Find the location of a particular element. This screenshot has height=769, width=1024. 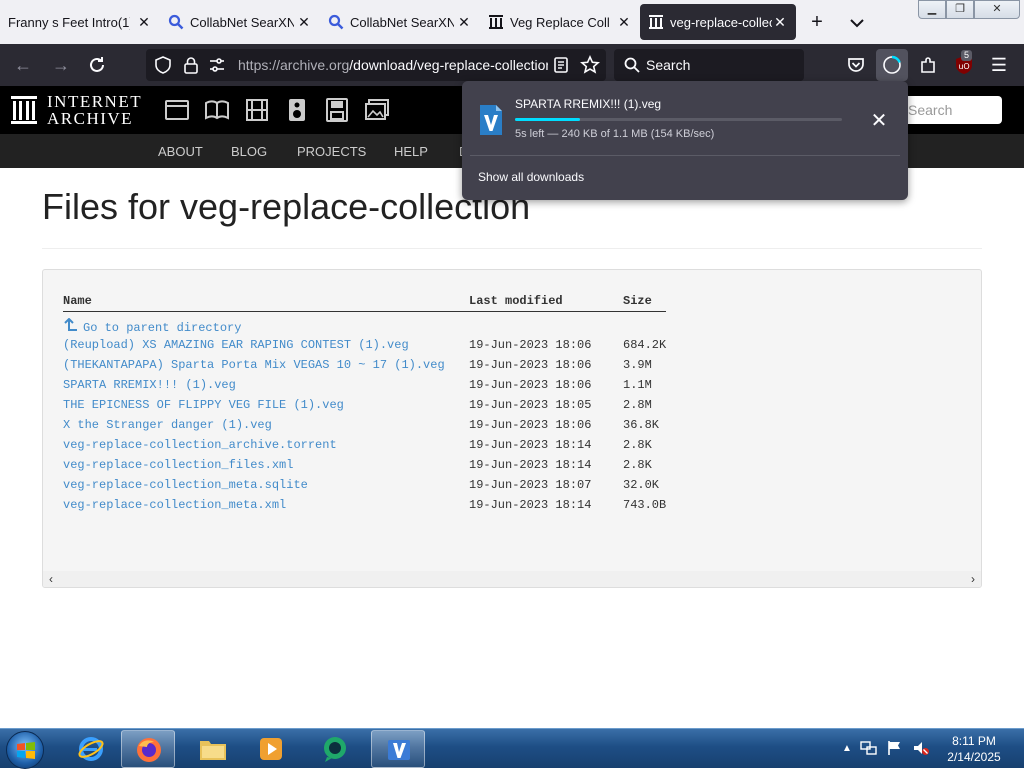

reload-icon is located at coordinates (97, 65).